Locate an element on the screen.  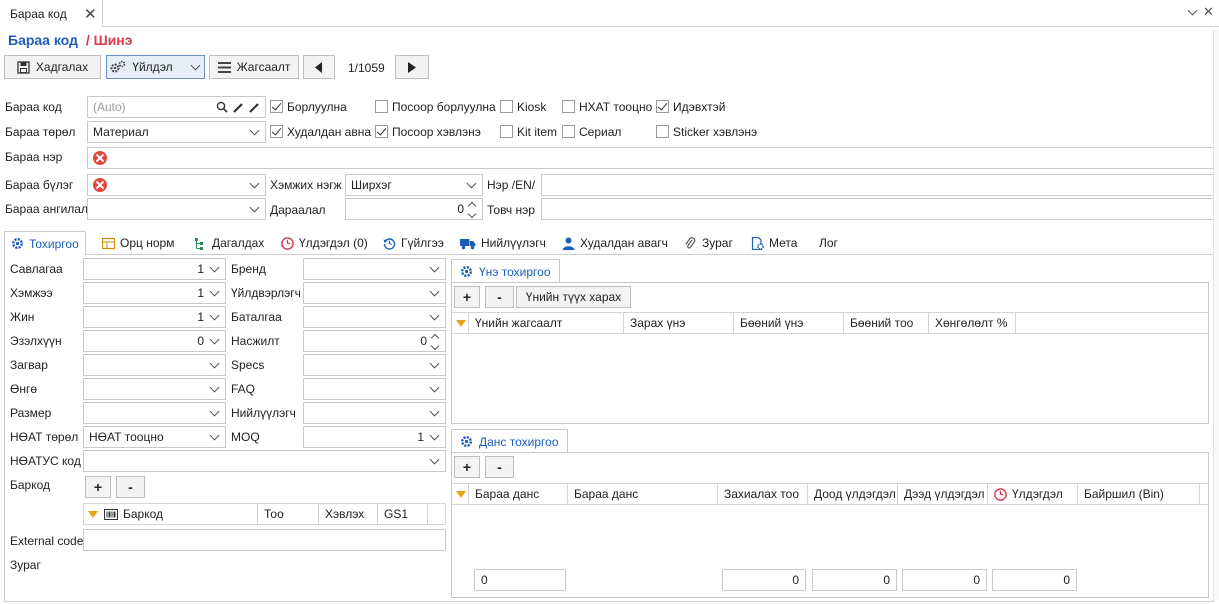
wholesale-qty-col: Бөөний тоо is located at coordinates (886, 323).